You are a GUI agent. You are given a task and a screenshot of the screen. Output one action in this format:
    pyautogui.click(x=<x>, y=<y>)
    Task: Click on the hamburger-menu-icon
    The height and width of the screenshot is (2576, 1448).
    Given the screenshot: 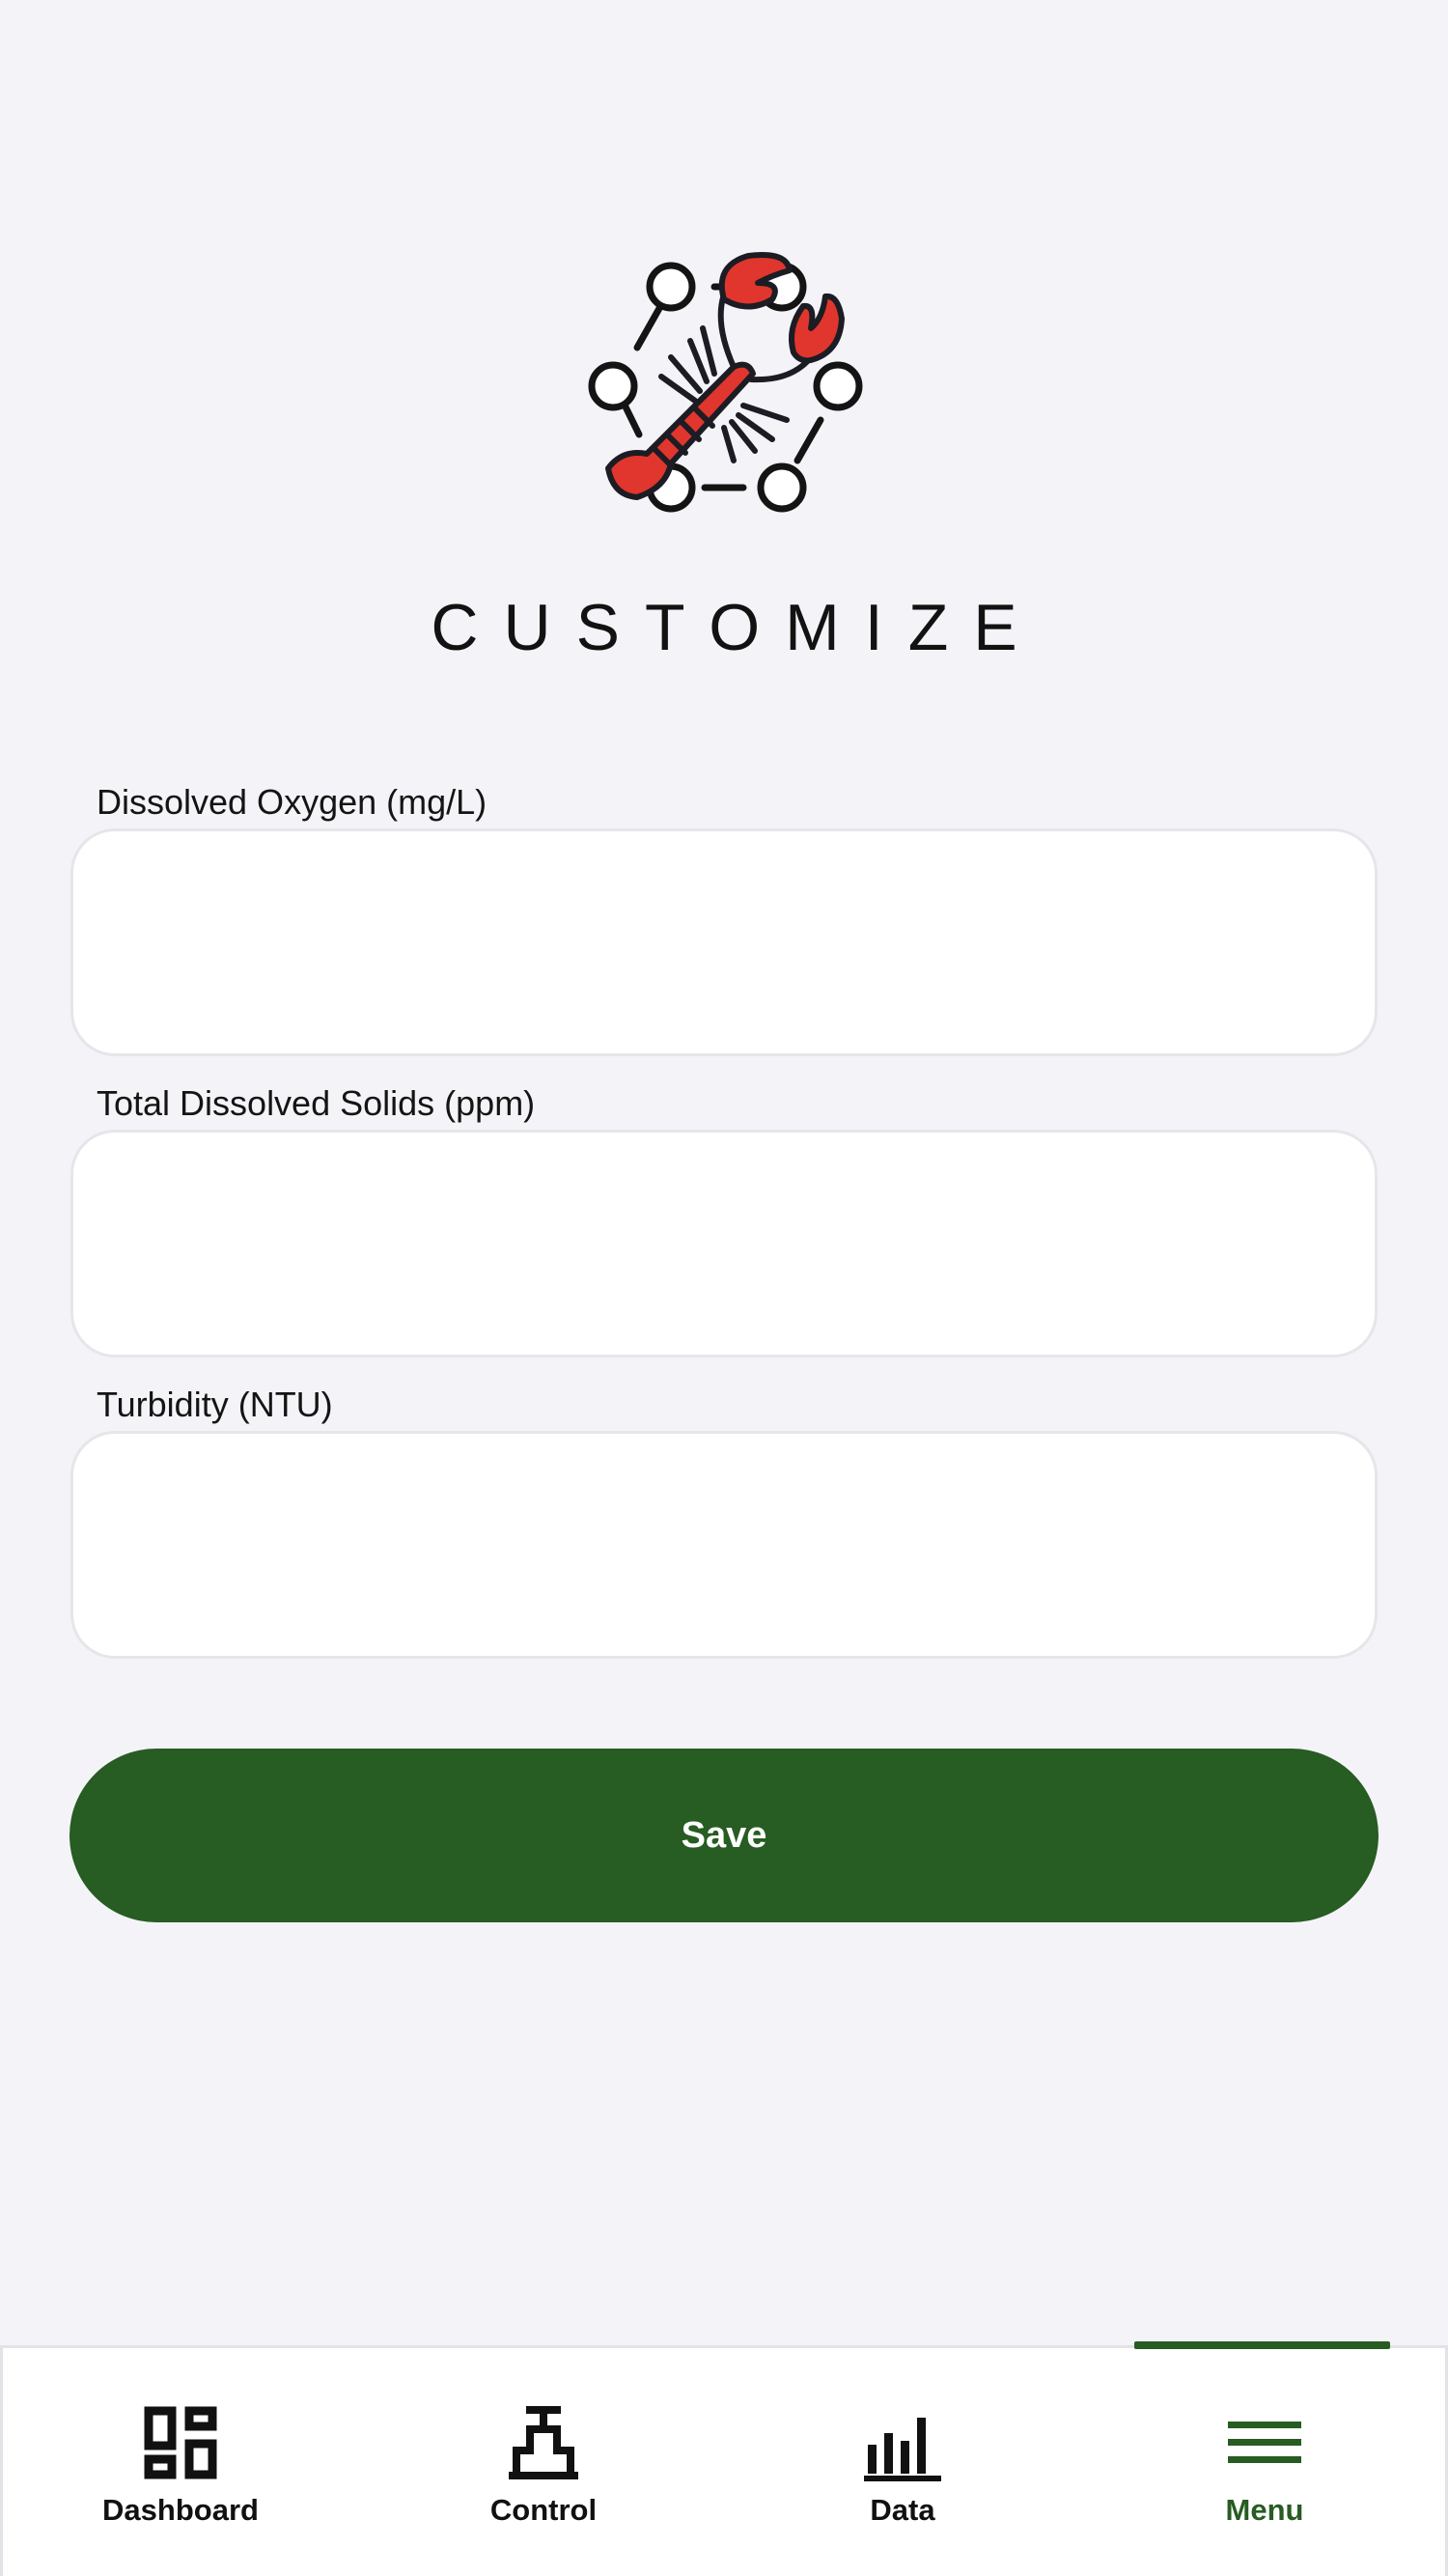 What is the action you would take?
    pyautogui.click(x=1264, y=2443)
    